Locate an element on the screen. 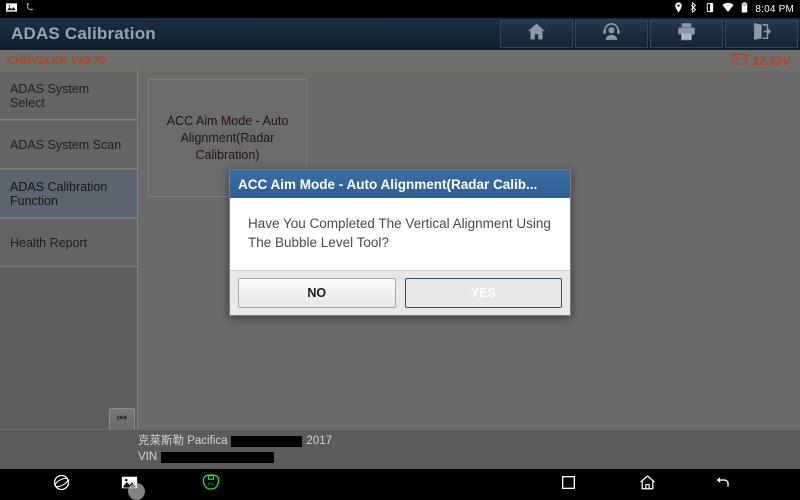  voltage-indicator: 12.13V is located at coordinates (766, 61).